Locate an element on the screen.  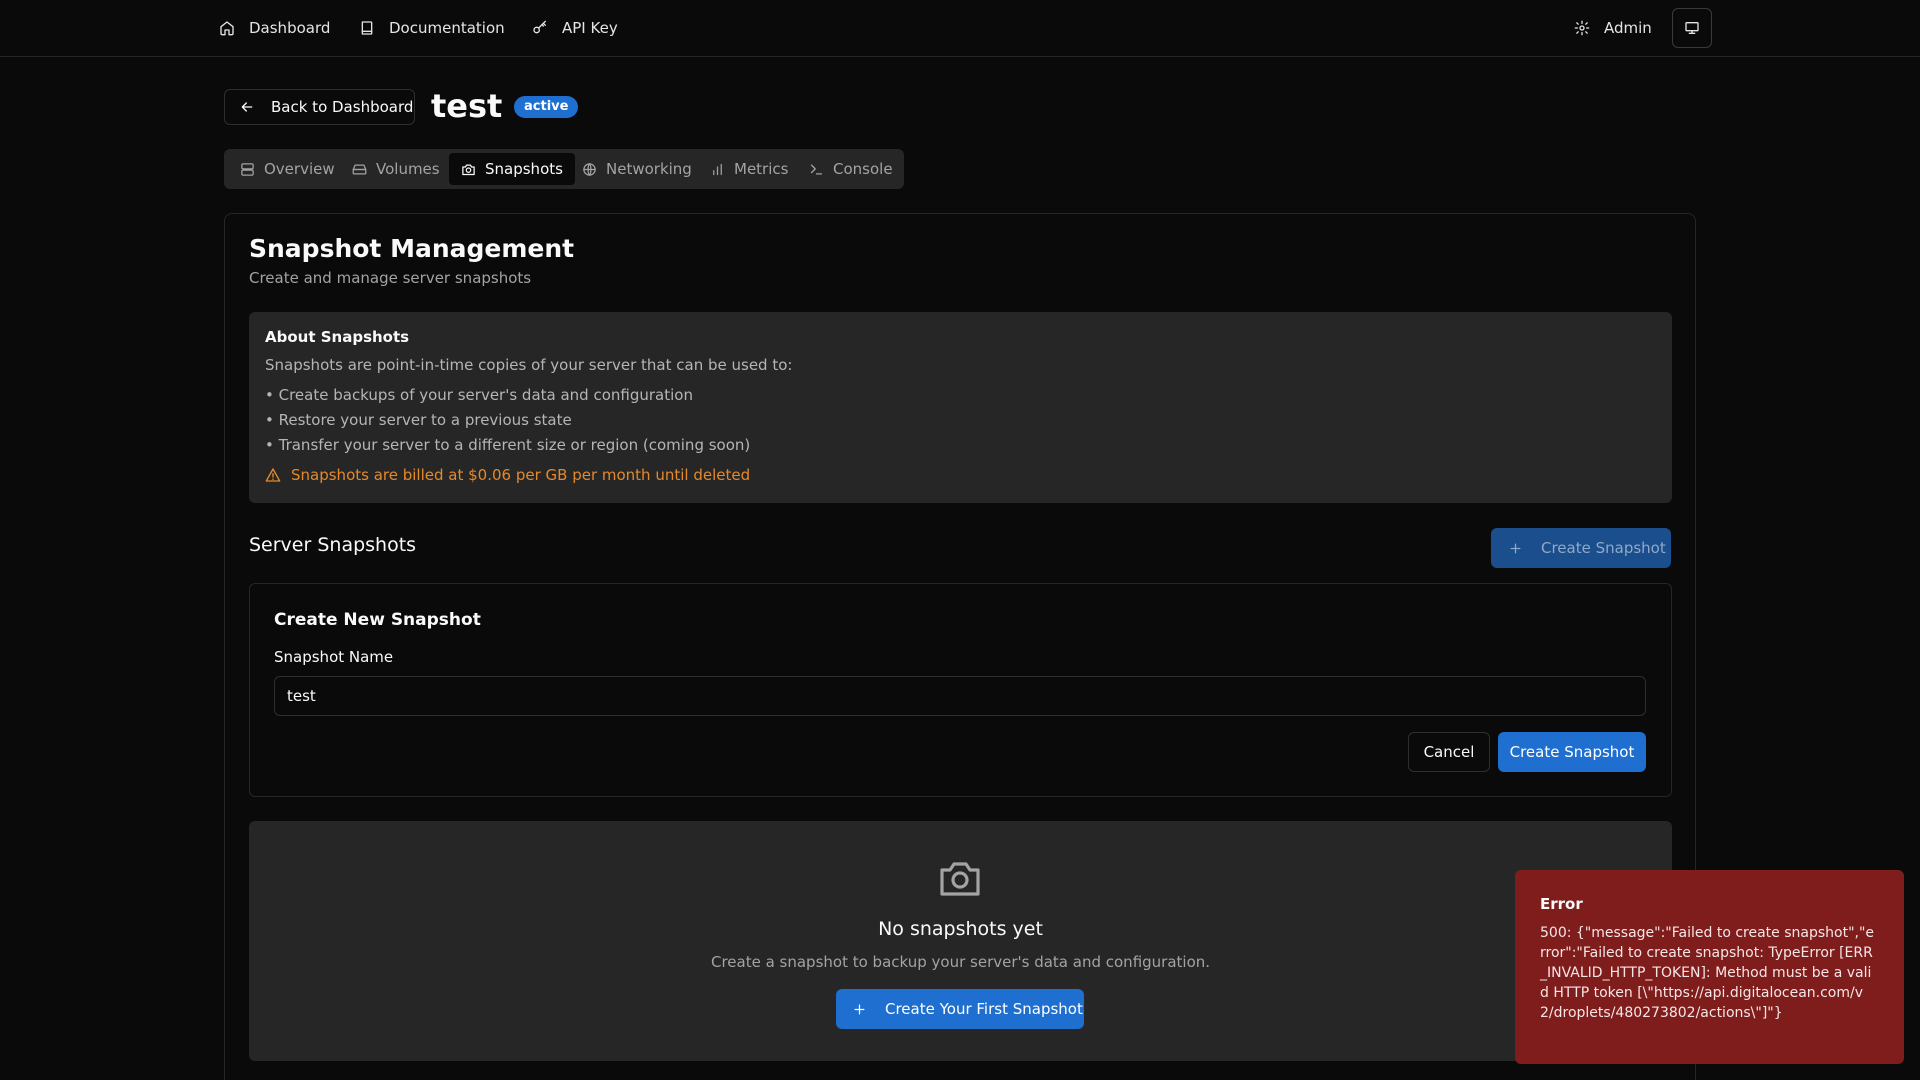
warning-triangle-icon is located at coordinates (273, 475).